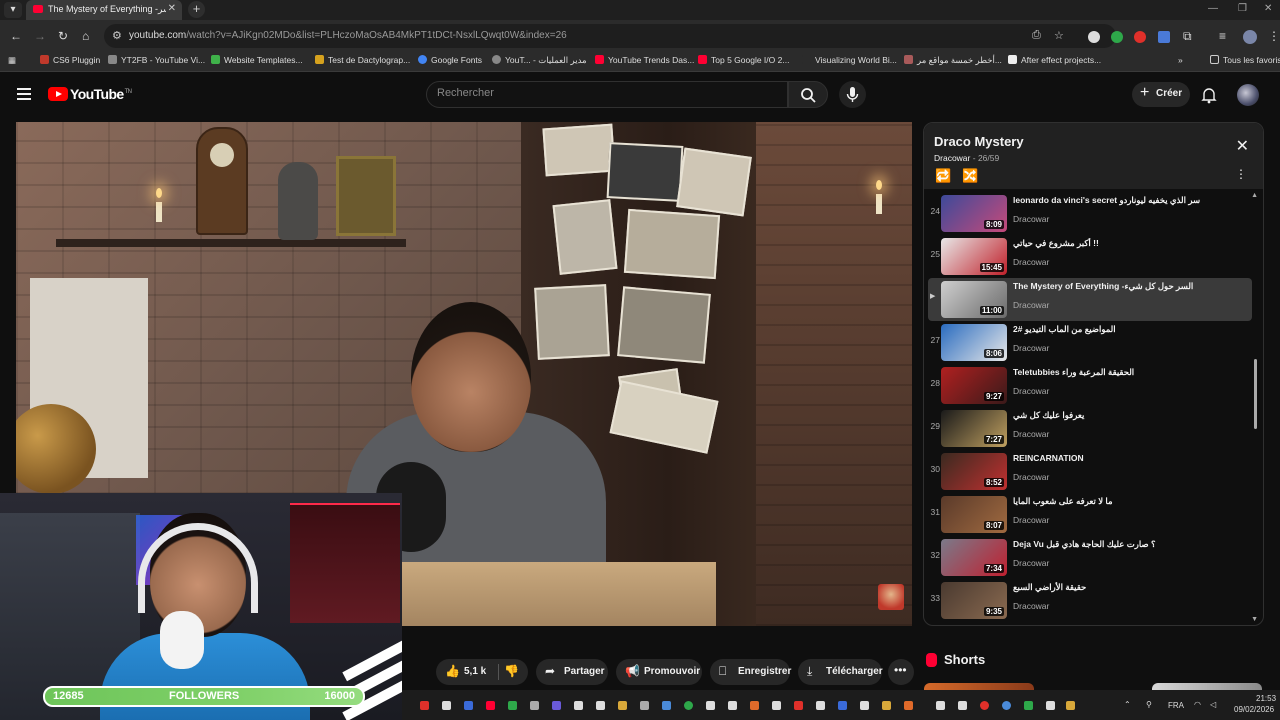 The image size is (1280, 720). I want to click on tray-location-icon: ⚲, so click(1149, 704).